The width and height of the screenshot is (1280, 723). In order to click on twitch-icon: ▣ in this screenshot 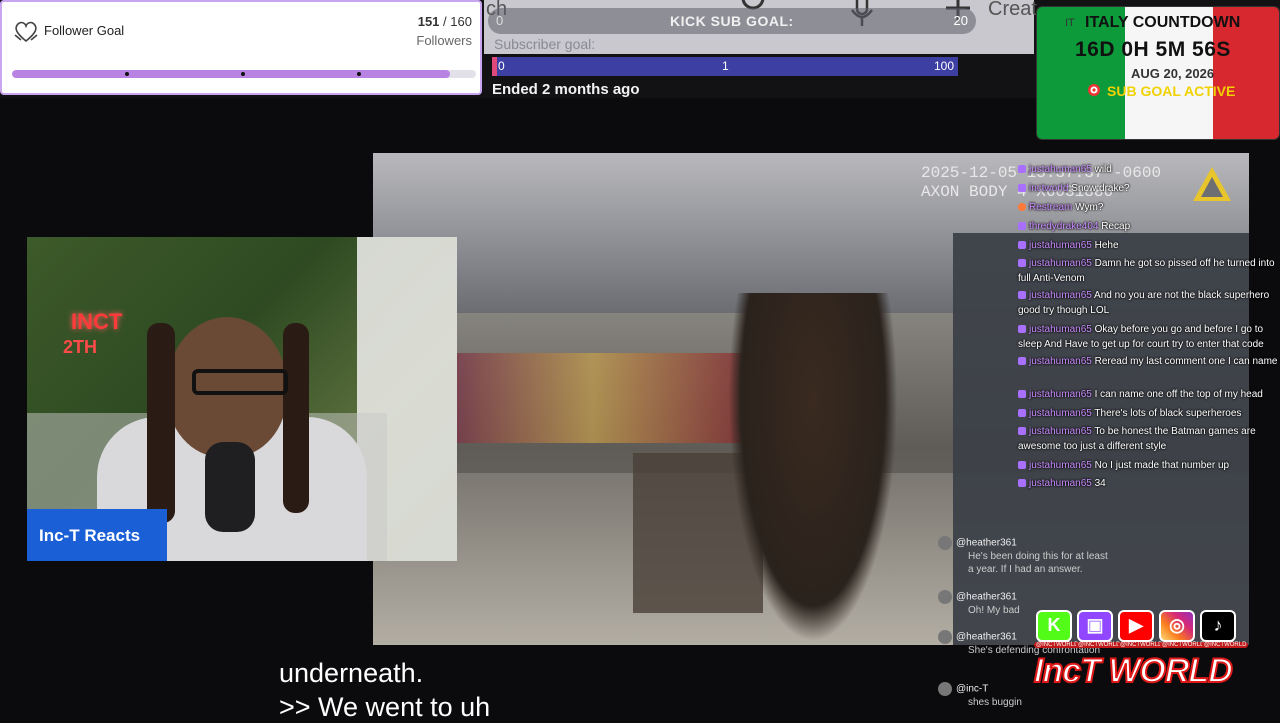, I will do `click(1095, 626)`.